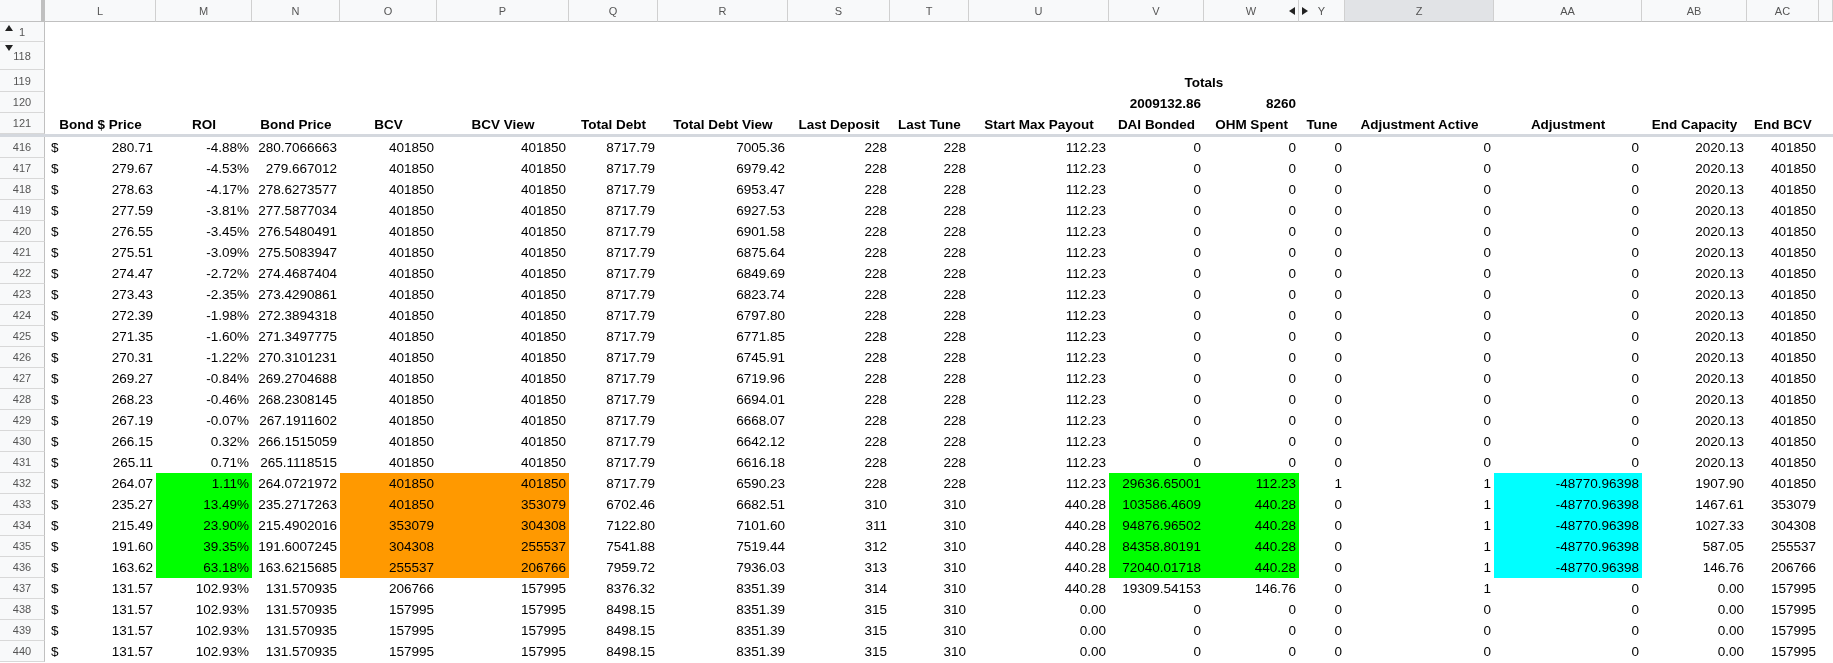 The height and width of the screenshot is (663, 1833). I want to click on table-cell: 265.1118515, so click(298, 462).